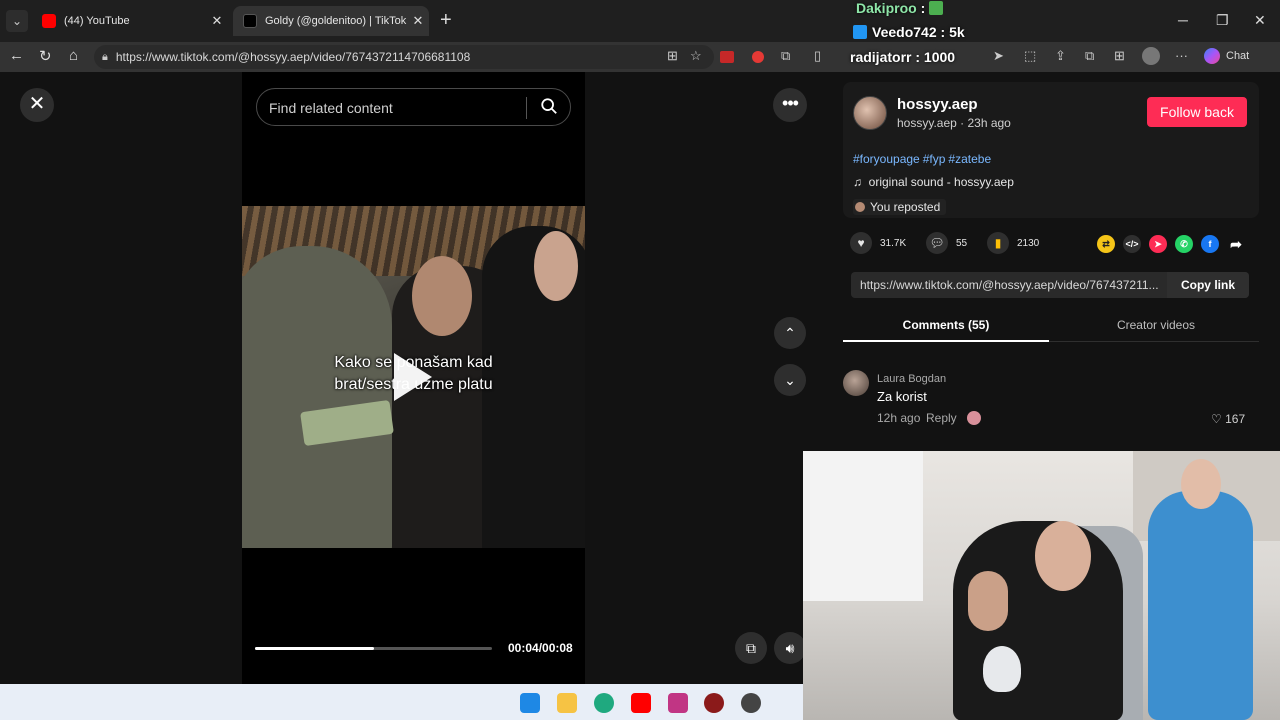 The height and width of the screenshot is (720, 1280). What do you see at coordinates (939, 57) in the screenshot?
I see `overlay-amount: 1000` at bounding box center [939, 57].